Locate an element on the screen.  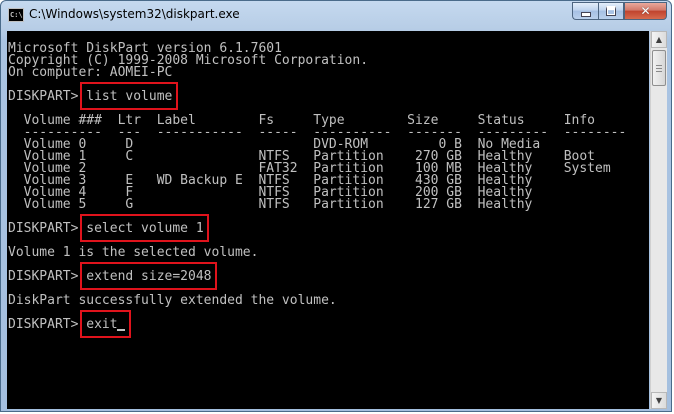
scroll-thumb is located at coordinates (659, 68).